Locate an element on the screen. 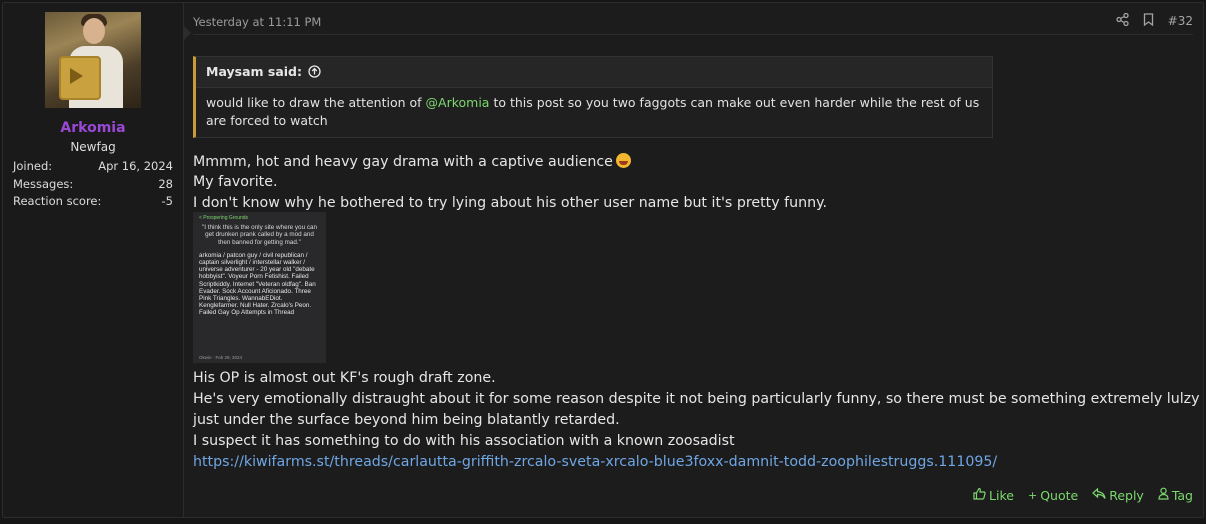 The image size is (1206, 524). stat-value: 28 is located at coordinates (165, 184).